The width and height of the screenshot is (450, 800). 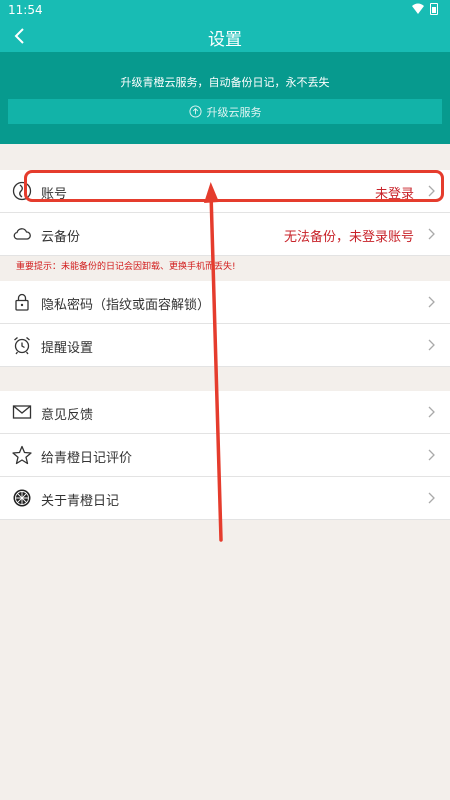 What do you see at coordinates (22, 455) in the screenshot?
I see `star-icon` at bounding box center [22, 455].